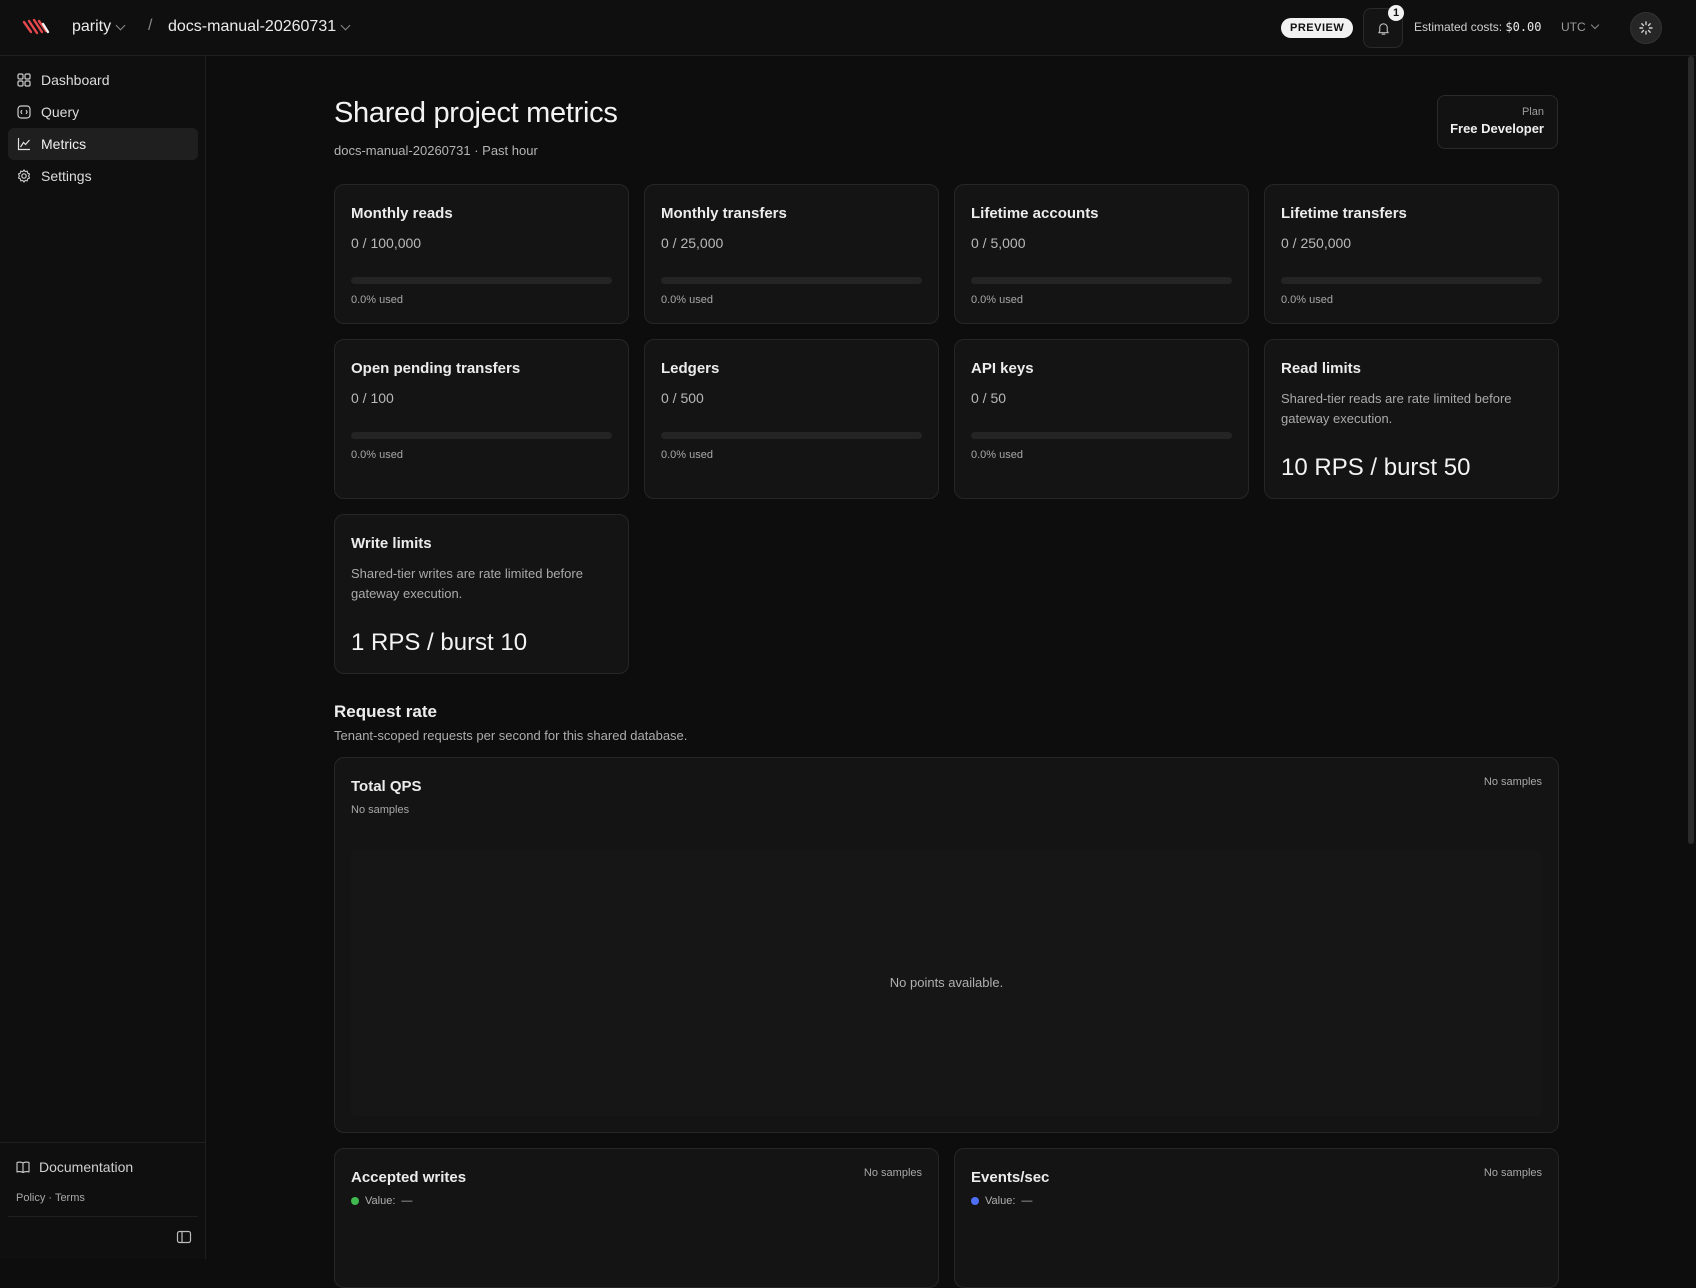 This screenshot has width=1696, height=1288. What do you see at coordinates (60, 112) in the screenshot?
I see `sidebar-item-label: Query` at bounding box center [60, 112].